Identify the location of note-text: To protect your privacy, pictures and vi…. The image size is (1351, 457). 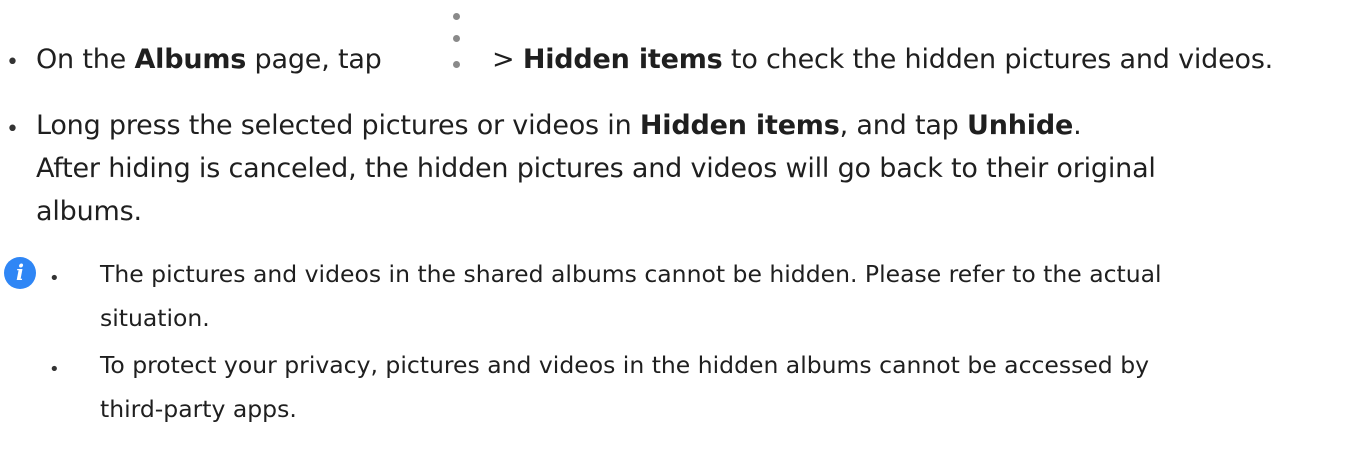
(625, 365).